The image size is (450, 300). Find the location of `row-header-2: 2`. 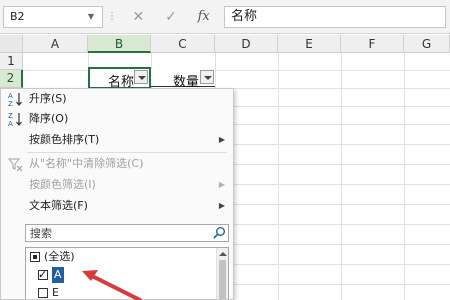

row-header-2: 2 is located at coordinates (11, 79).